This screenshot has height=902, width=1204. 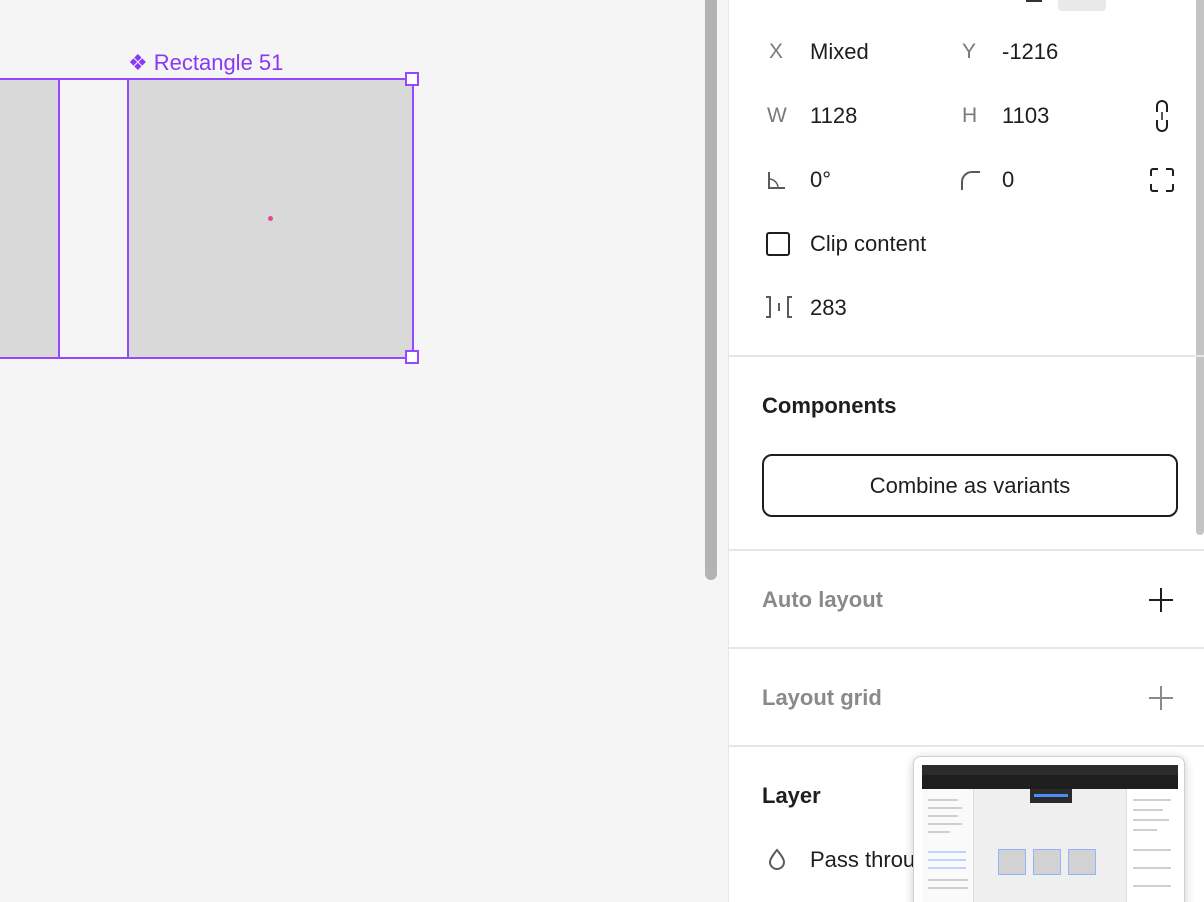 What do you see at coordinates (206, 79) in the screenshot?
I see `selection-top-edge` at bounding box center [206, 79].